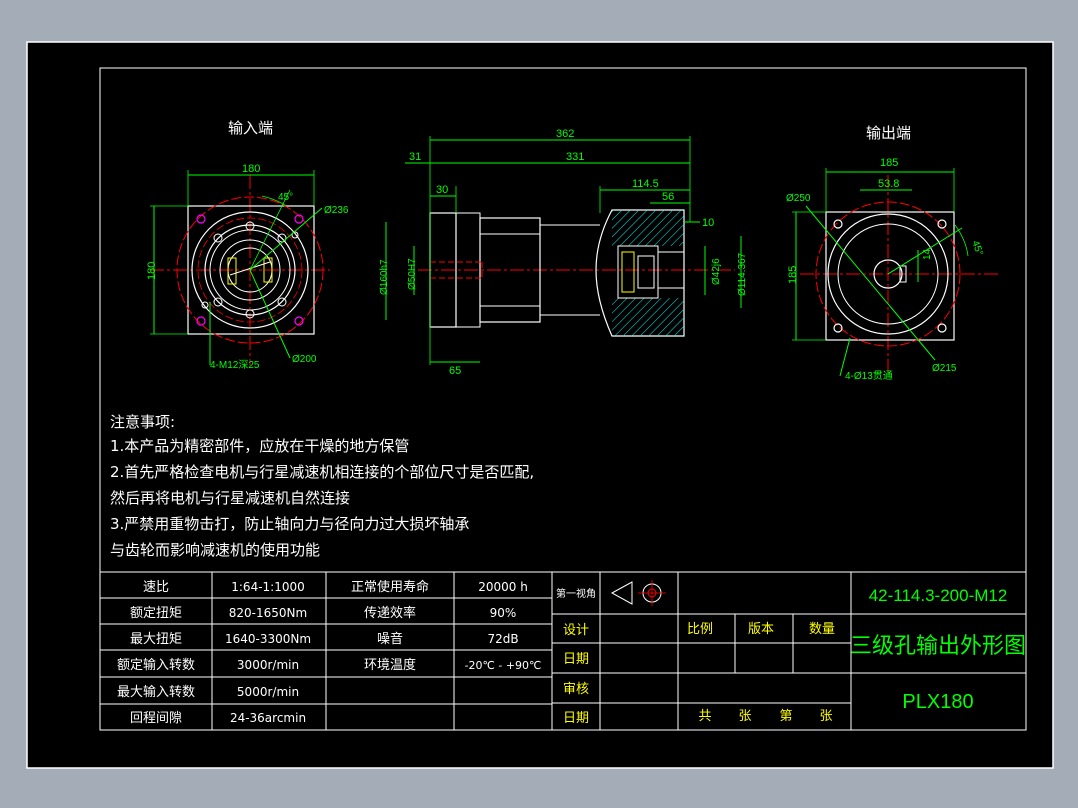 The height and width of the screenshot is (808, 1078). I want to click on spec-key-max-speed: 最大输入转数, so click(156, 692).